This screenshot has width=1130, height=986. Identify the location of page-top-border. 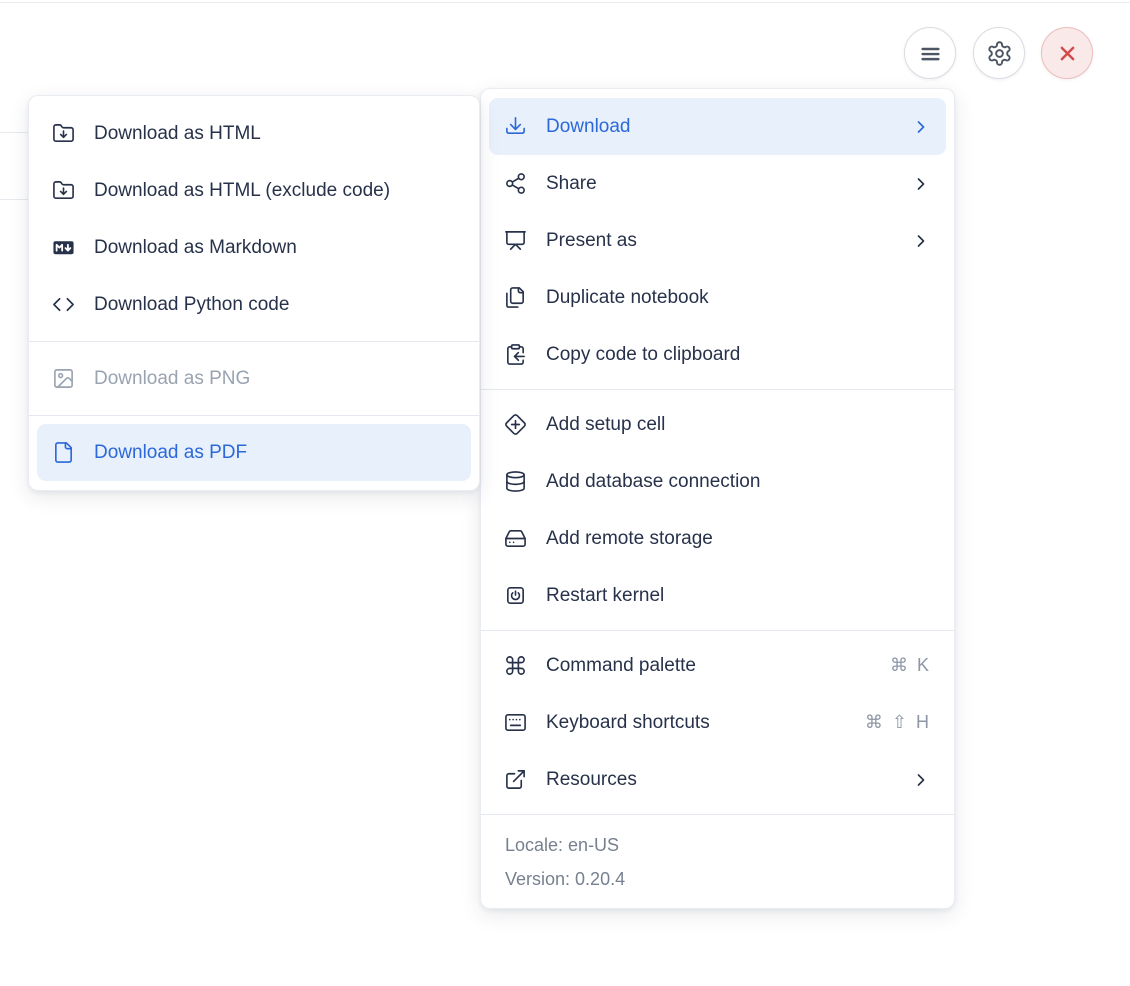
(565, 2).